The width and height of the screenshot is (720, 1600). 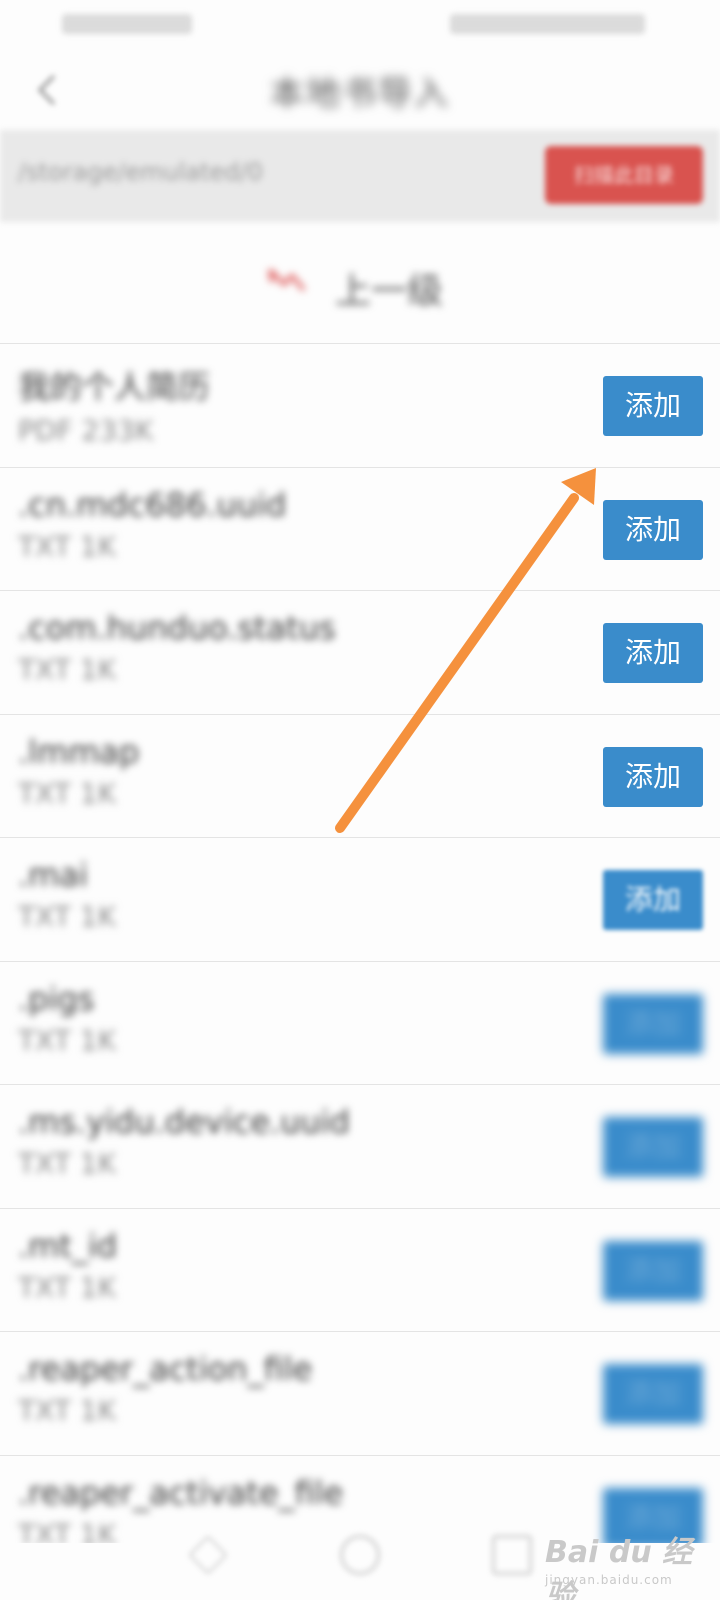 I want to click on current-path: /storage/emulated/0, so click(x=140, y=172).